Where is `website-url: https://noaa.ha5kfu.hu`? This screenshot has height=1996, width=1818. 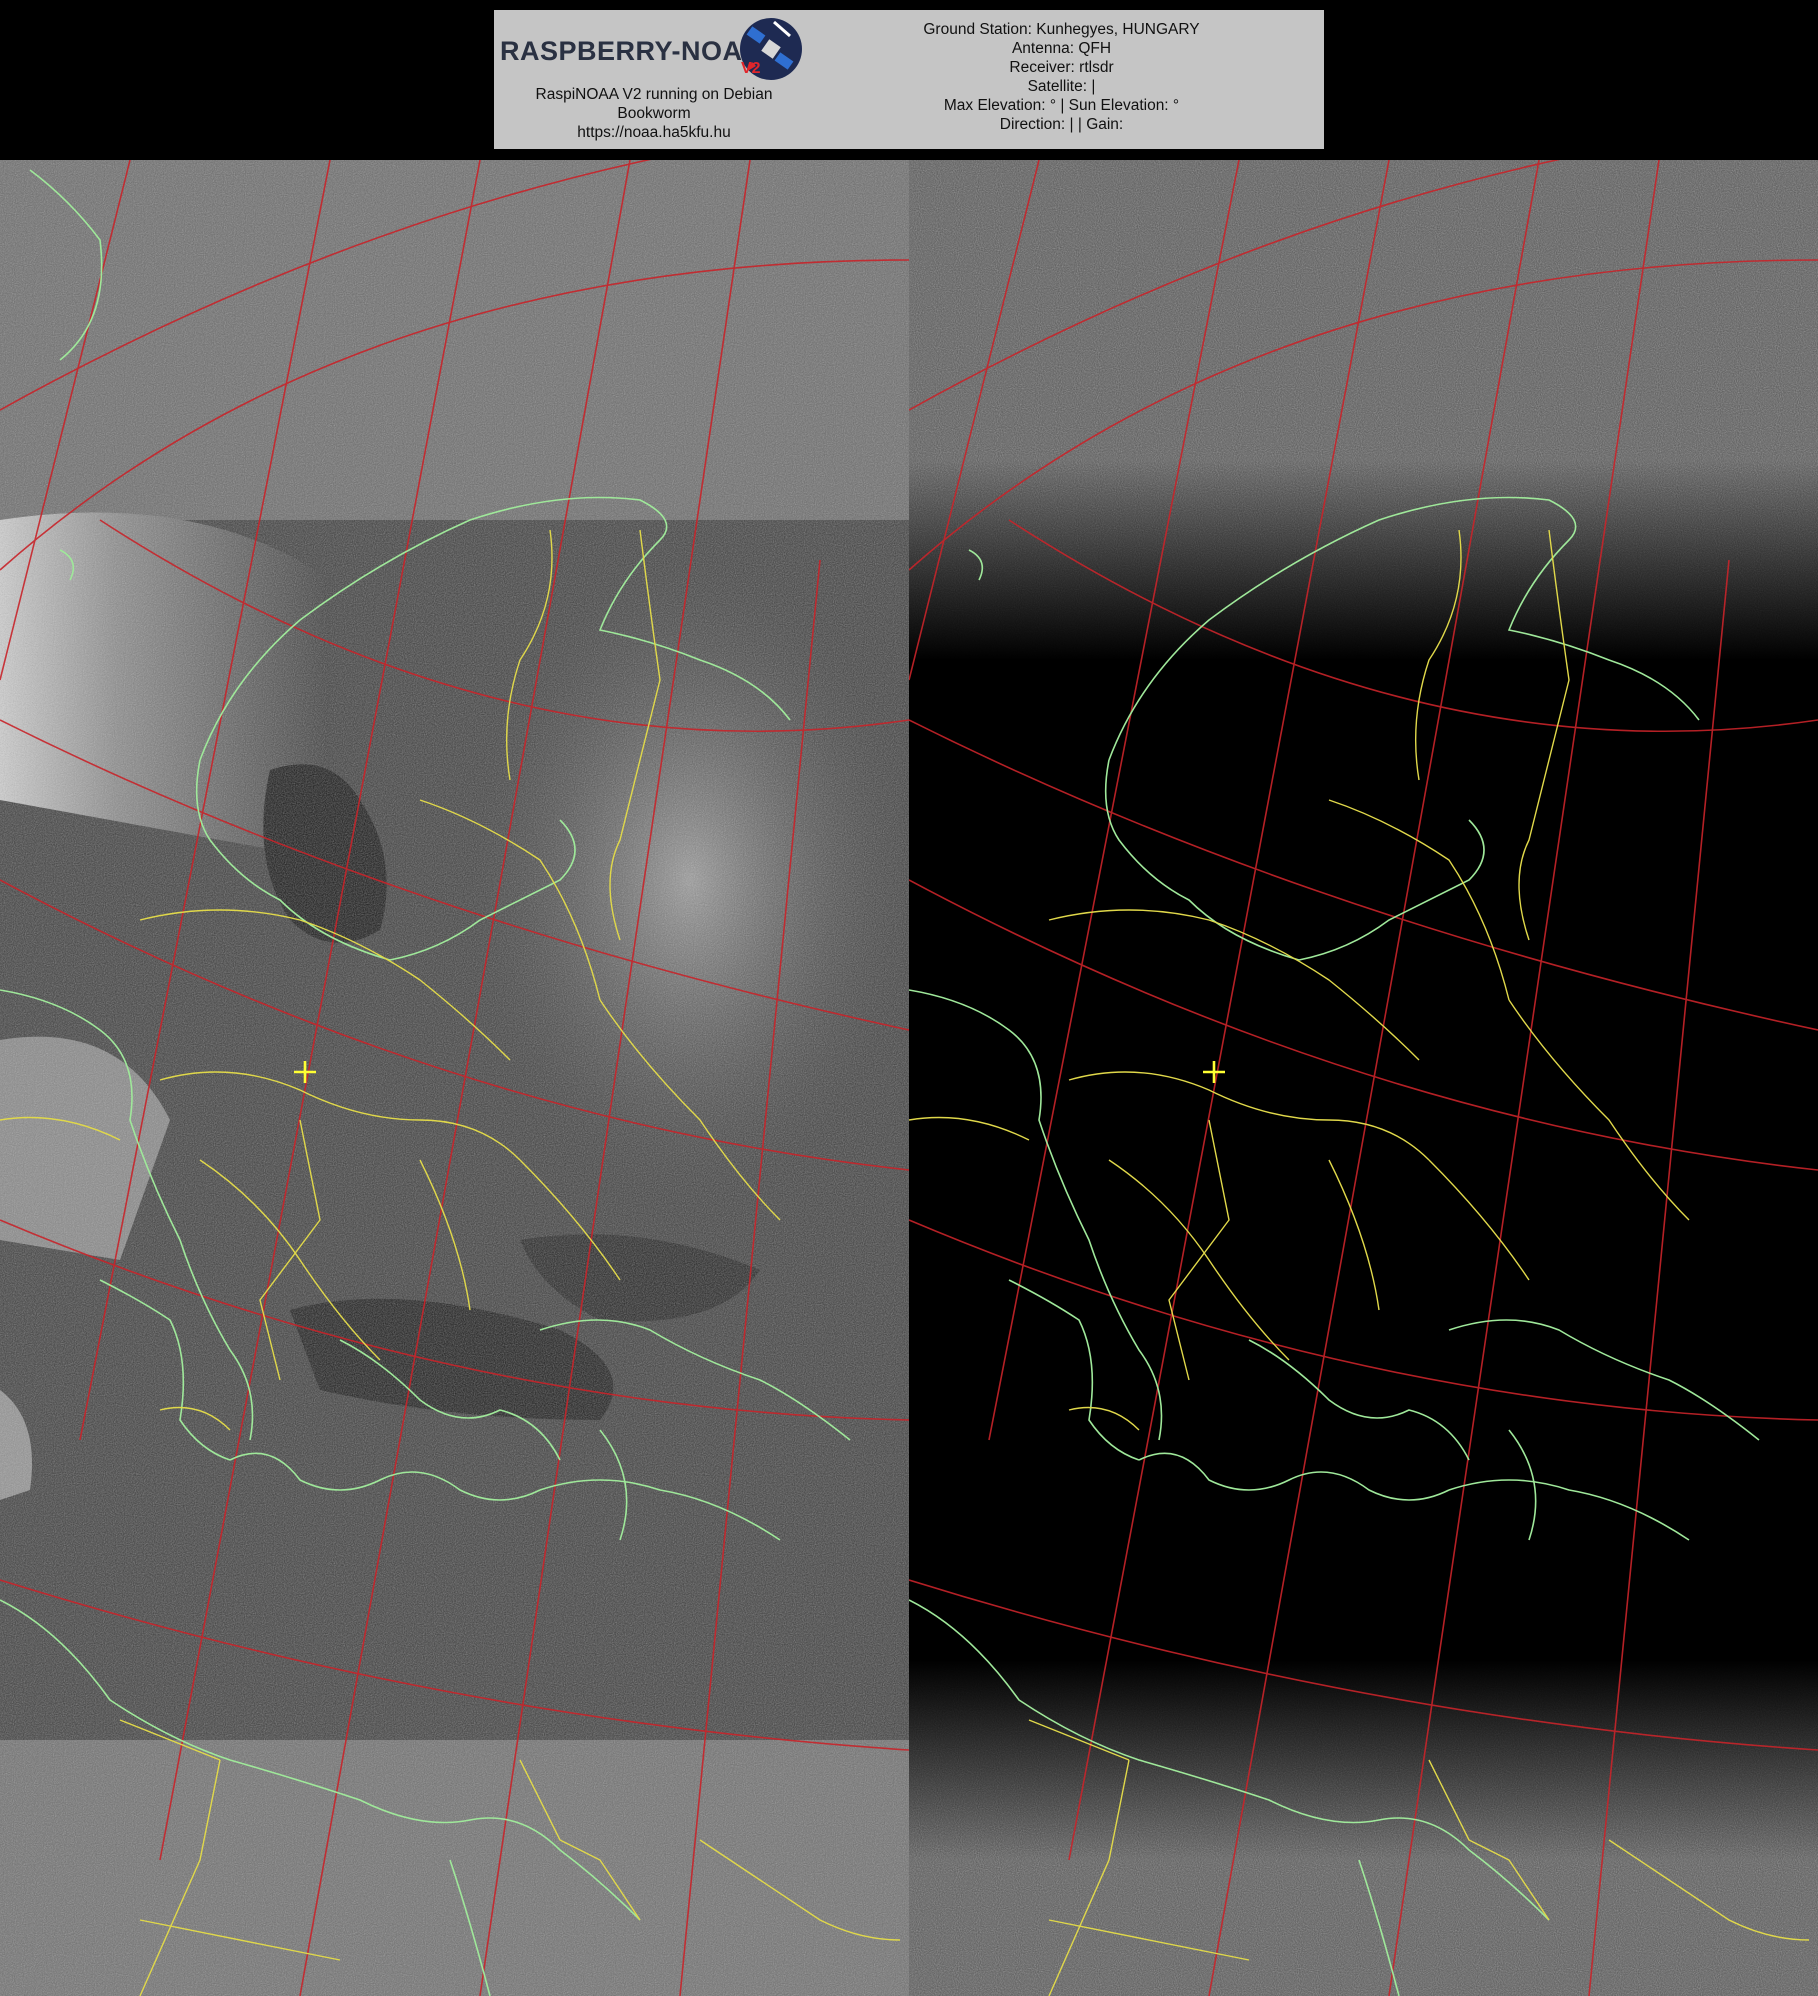 website-url: https://noaa.ha5kfu.hu is located at coordinates (654, 132).